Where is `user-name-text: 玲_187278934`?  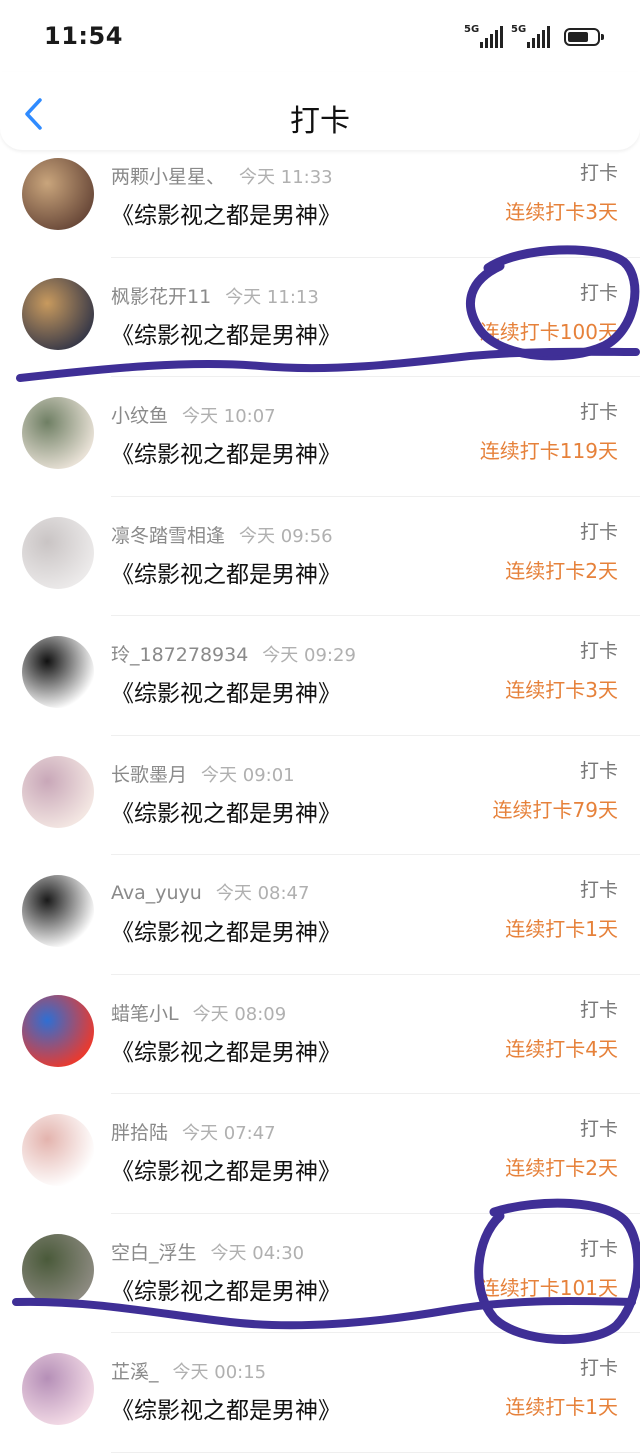 user-name-text: 玲_187278934 is located at coordinates (180, 655).